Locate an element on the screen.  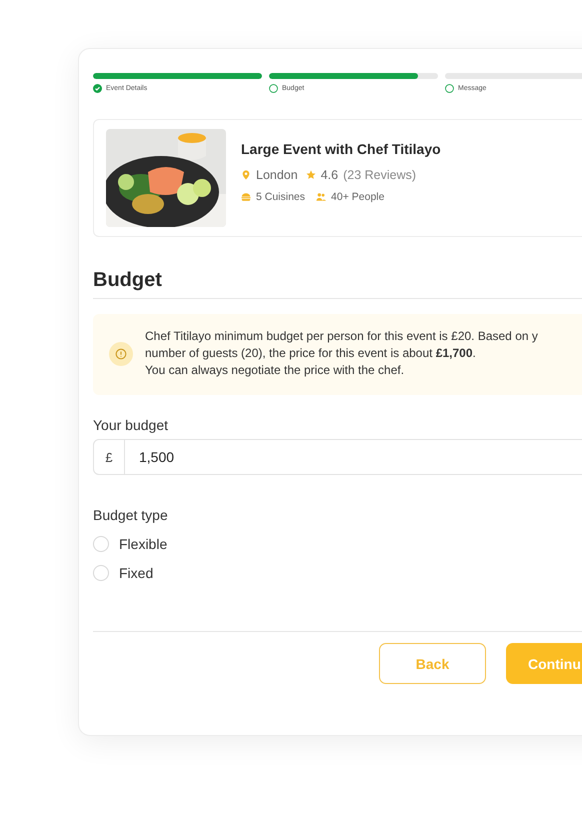
budget-field: £ 1,500 is located at coordinates (337, 457).